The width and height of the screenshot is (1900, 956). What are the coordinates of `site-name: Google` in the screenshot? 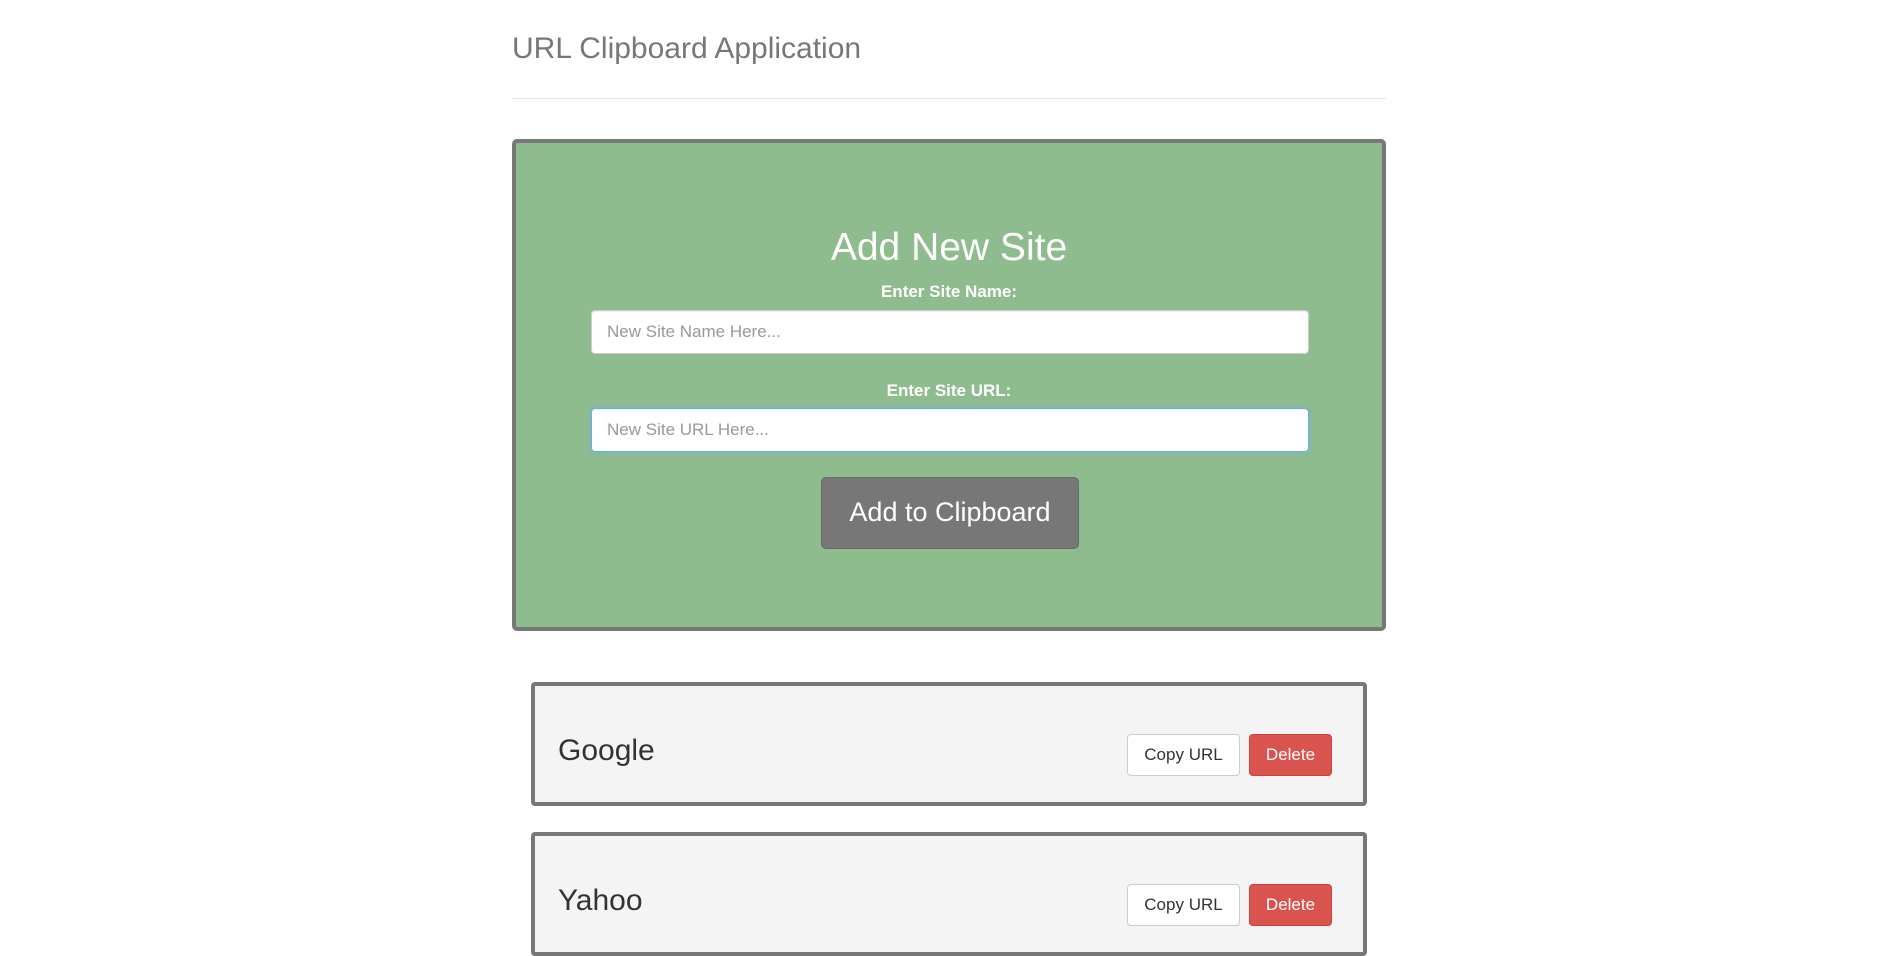 It's located at (606, 750).